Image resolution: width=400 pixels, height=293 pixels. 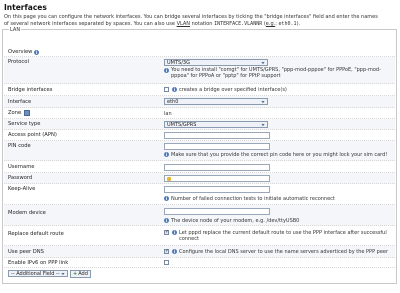 I want to click on interface-select: eth0, so click(x=216, y=101).